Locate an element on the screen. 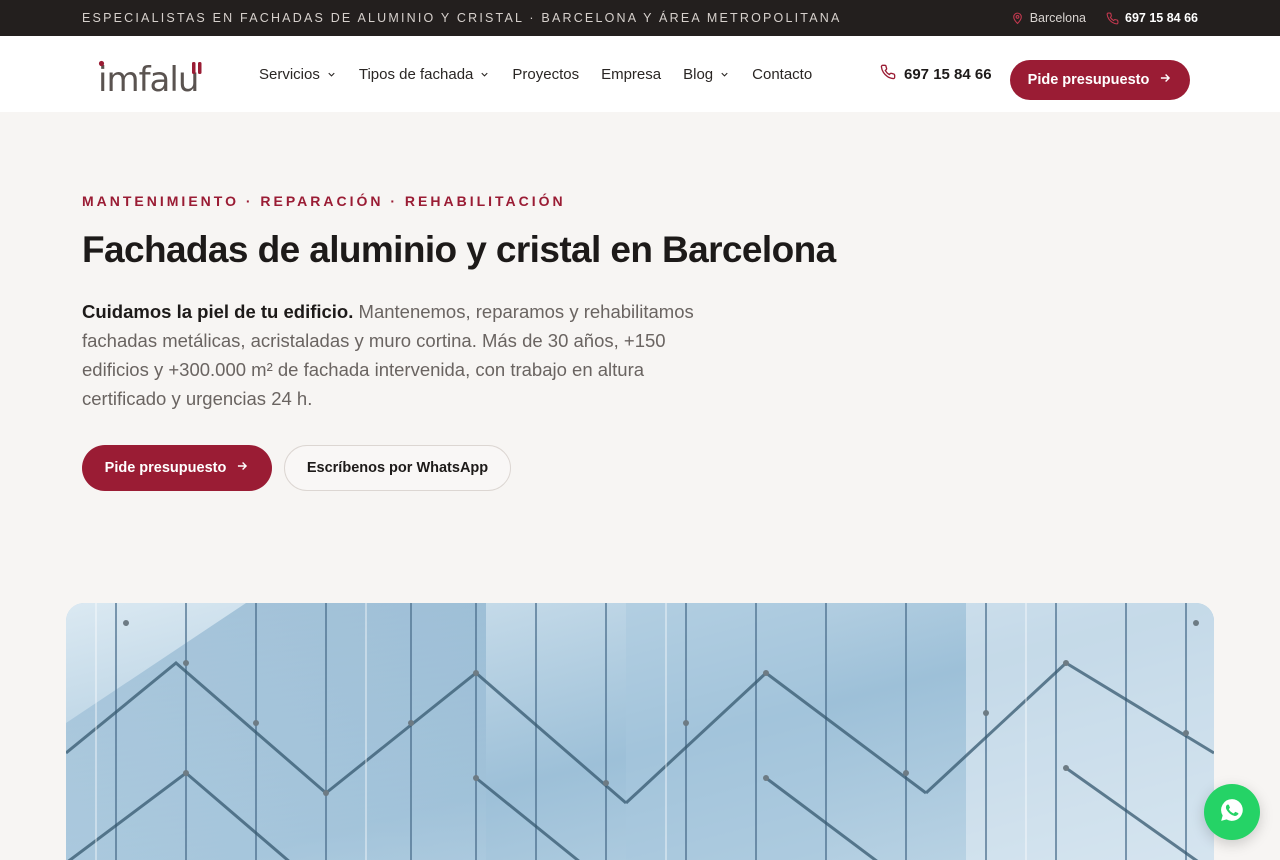 This screenshot has height=860, width=1280. nav-label: Proyectos is located at coordinates (546, 74).